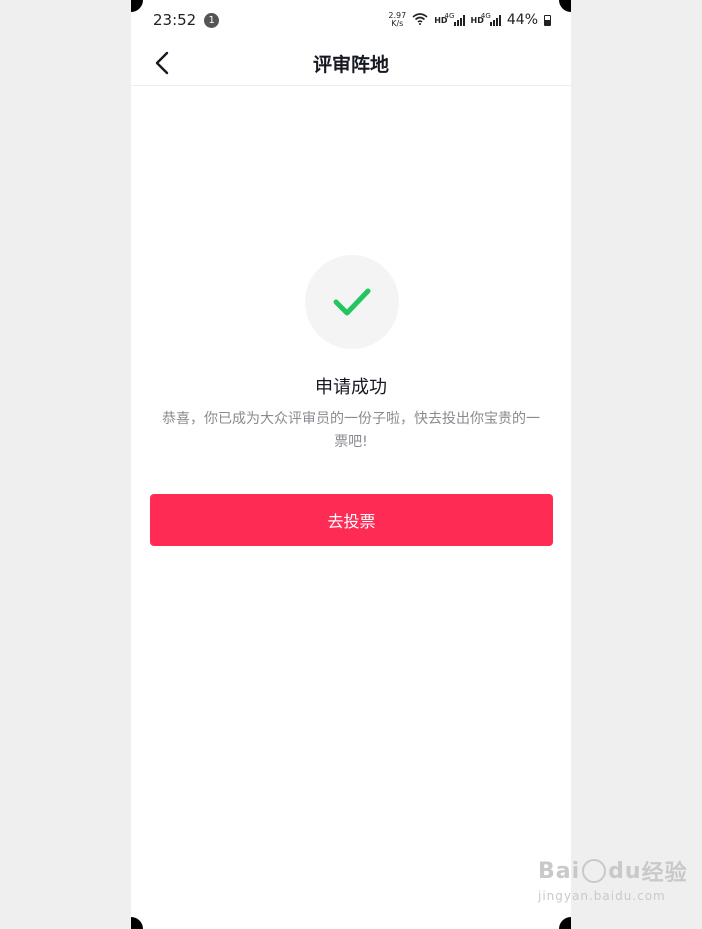  Describe the element at coordinates (547, 20) in the screenshot. I see `battery-icon` at that location.